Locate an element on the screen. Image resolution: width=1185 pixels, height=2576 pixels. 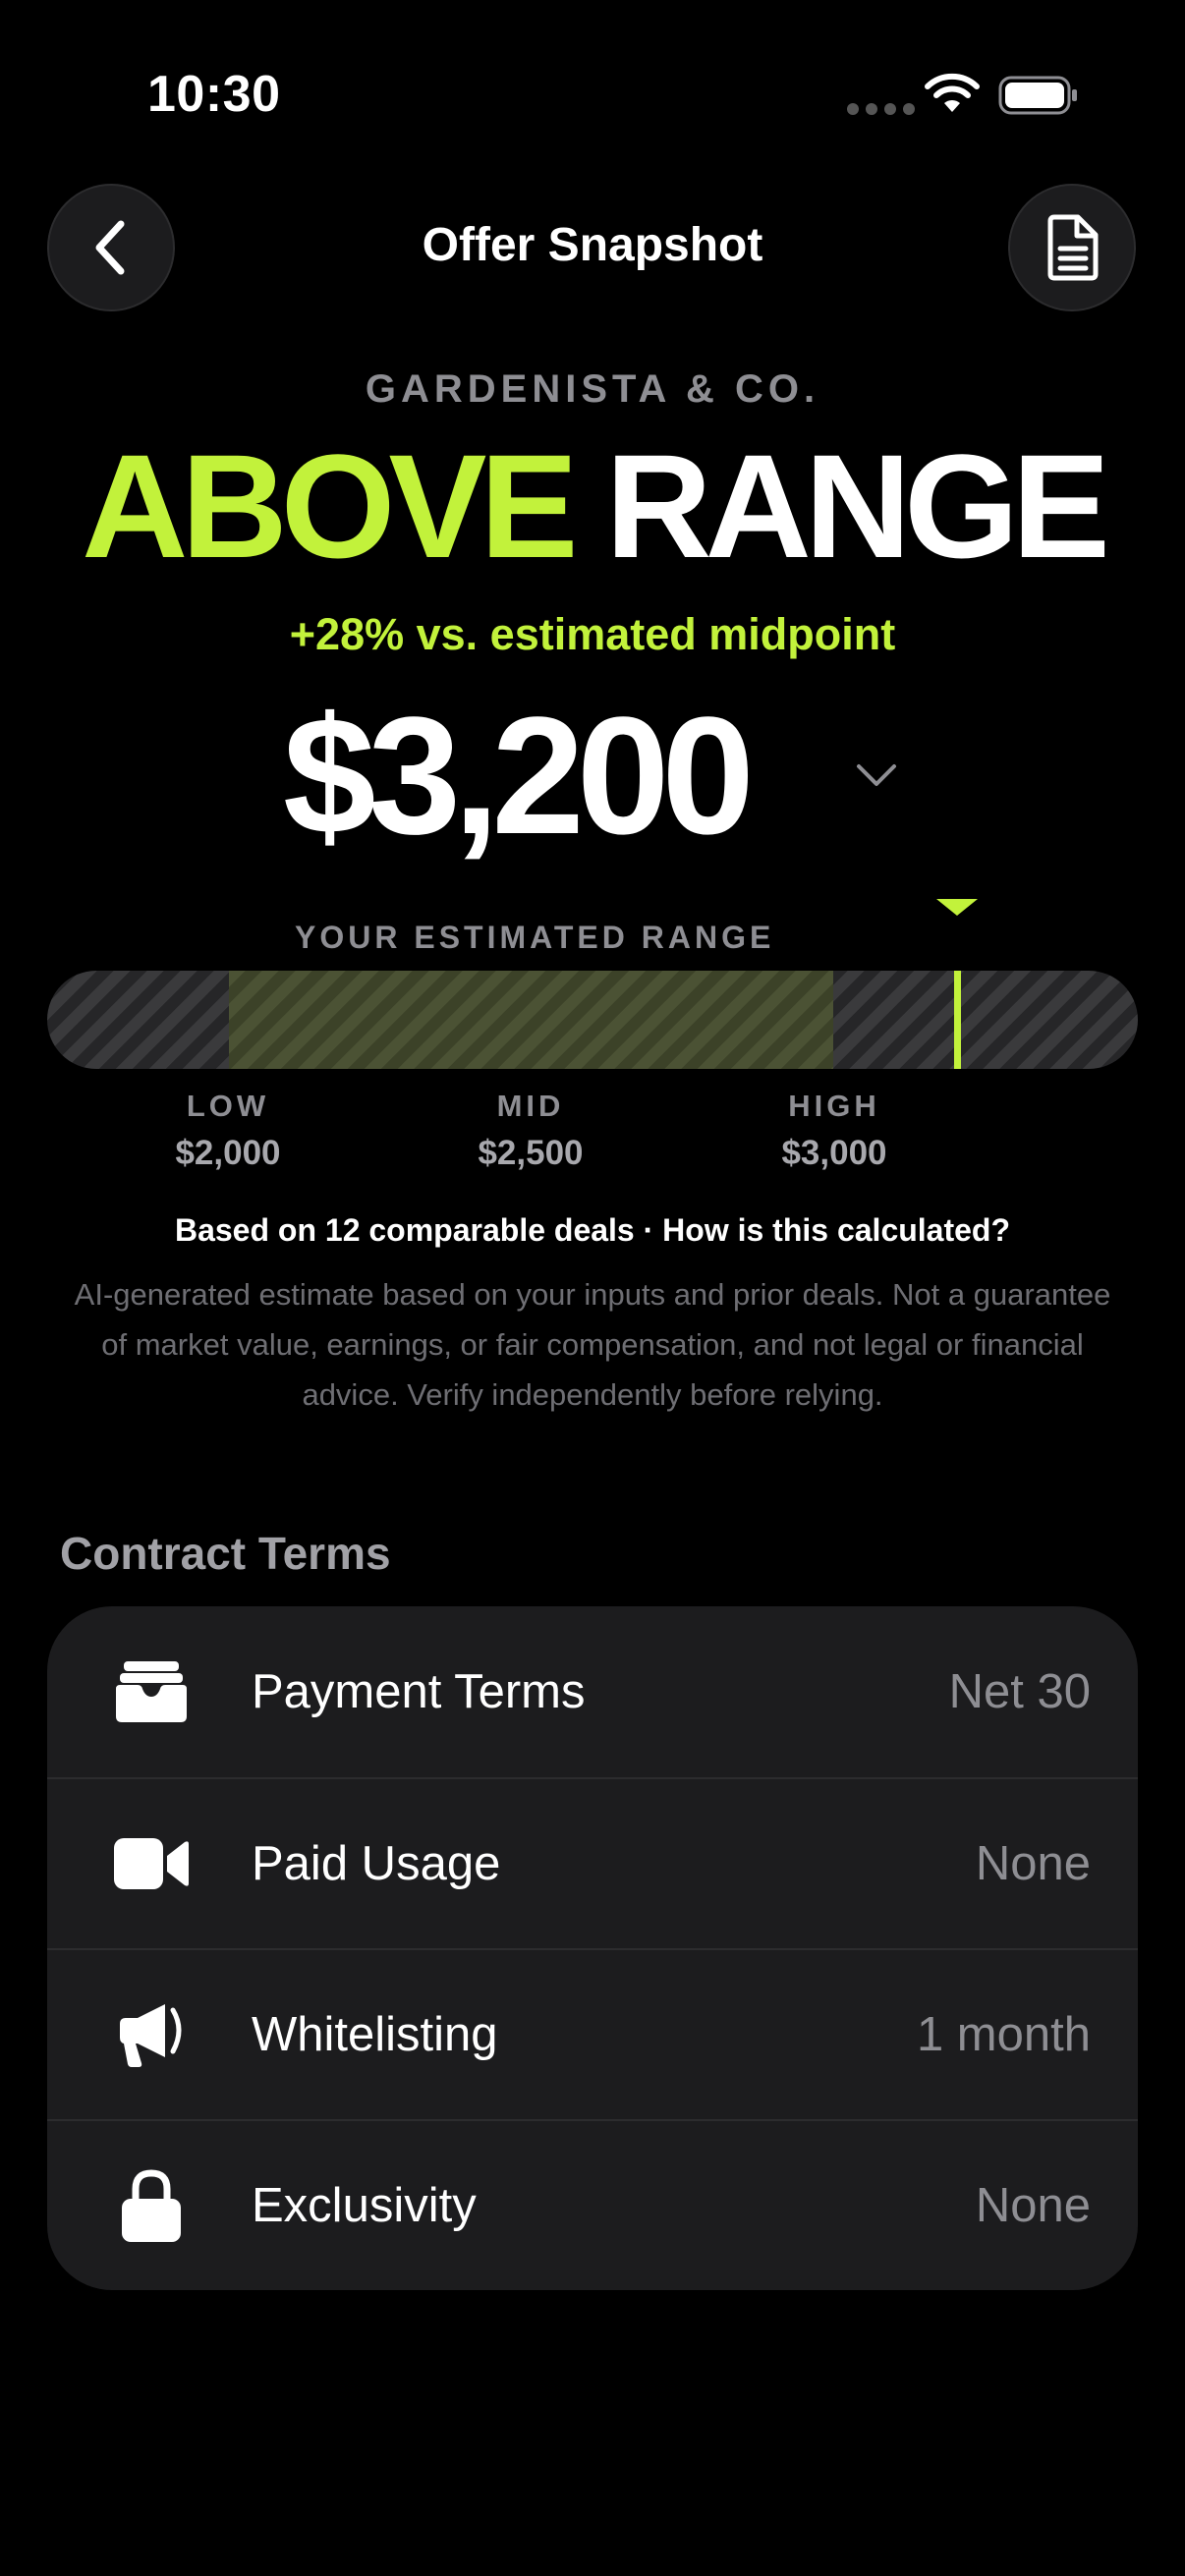
term-value: 1 month is located at coordinates (1004, 2034).